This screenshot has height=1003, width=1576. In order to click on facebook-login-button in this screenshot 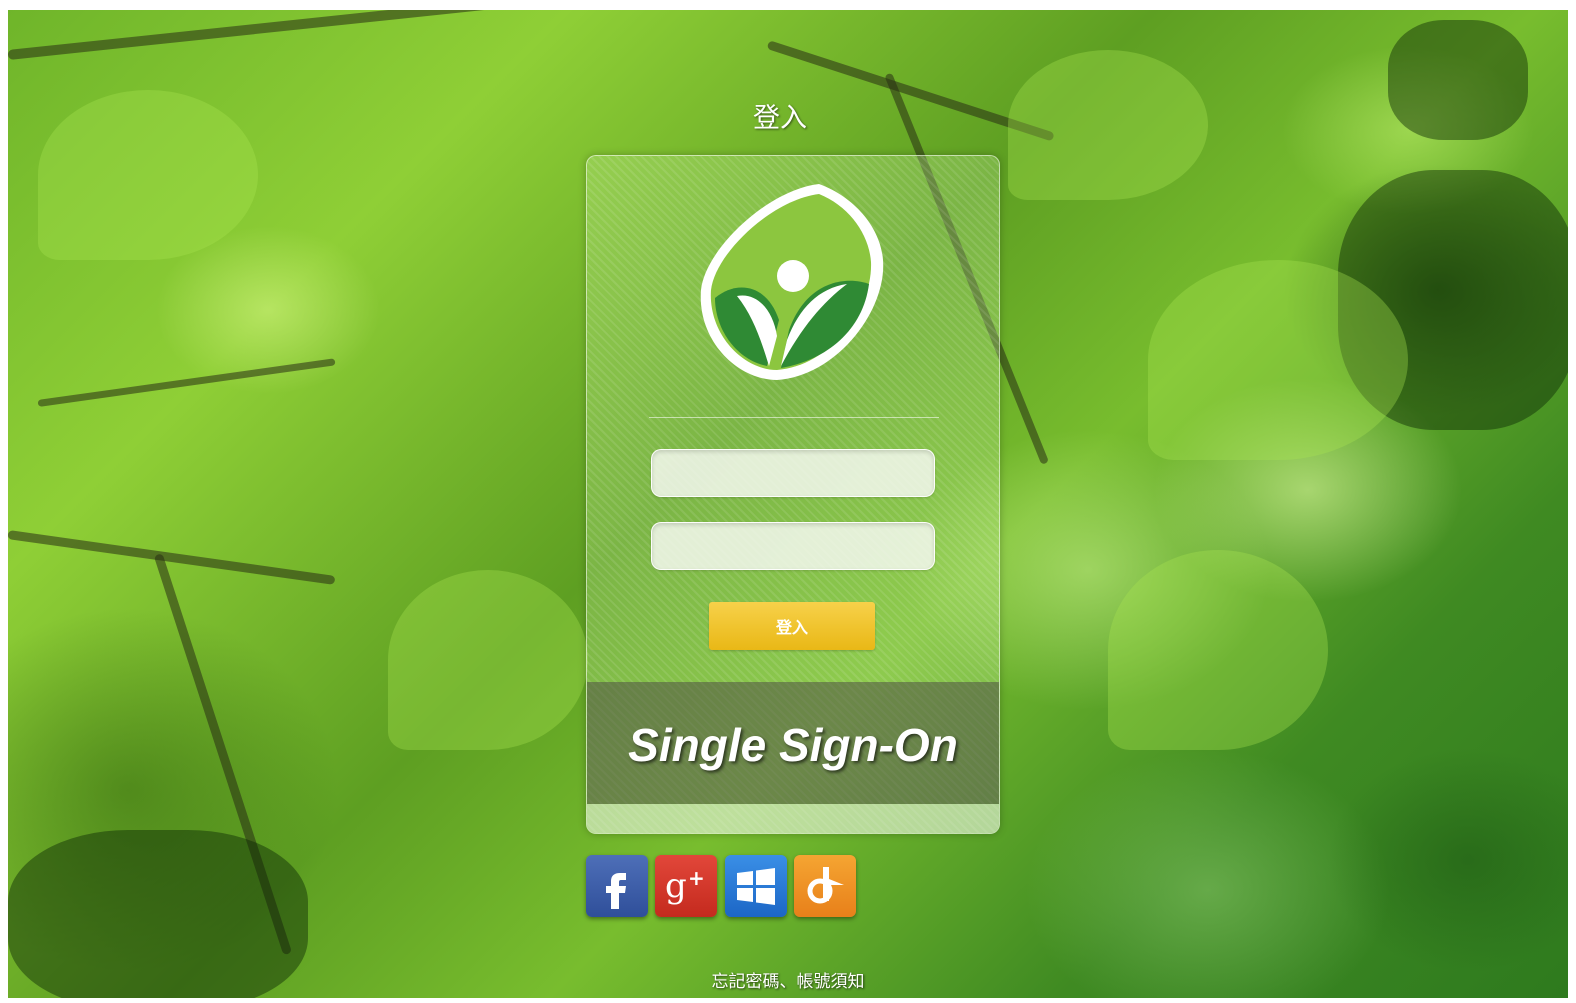, I will do `click(617, 886)`.